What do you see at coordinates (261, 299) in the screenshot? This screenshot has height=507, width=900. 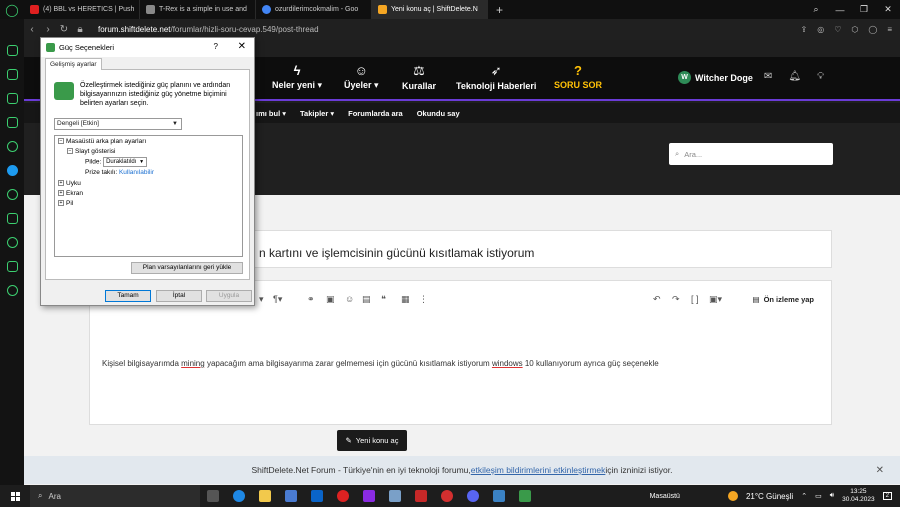 I see `list-dropdown-icon: ▾` at bounding box center [261, 299].